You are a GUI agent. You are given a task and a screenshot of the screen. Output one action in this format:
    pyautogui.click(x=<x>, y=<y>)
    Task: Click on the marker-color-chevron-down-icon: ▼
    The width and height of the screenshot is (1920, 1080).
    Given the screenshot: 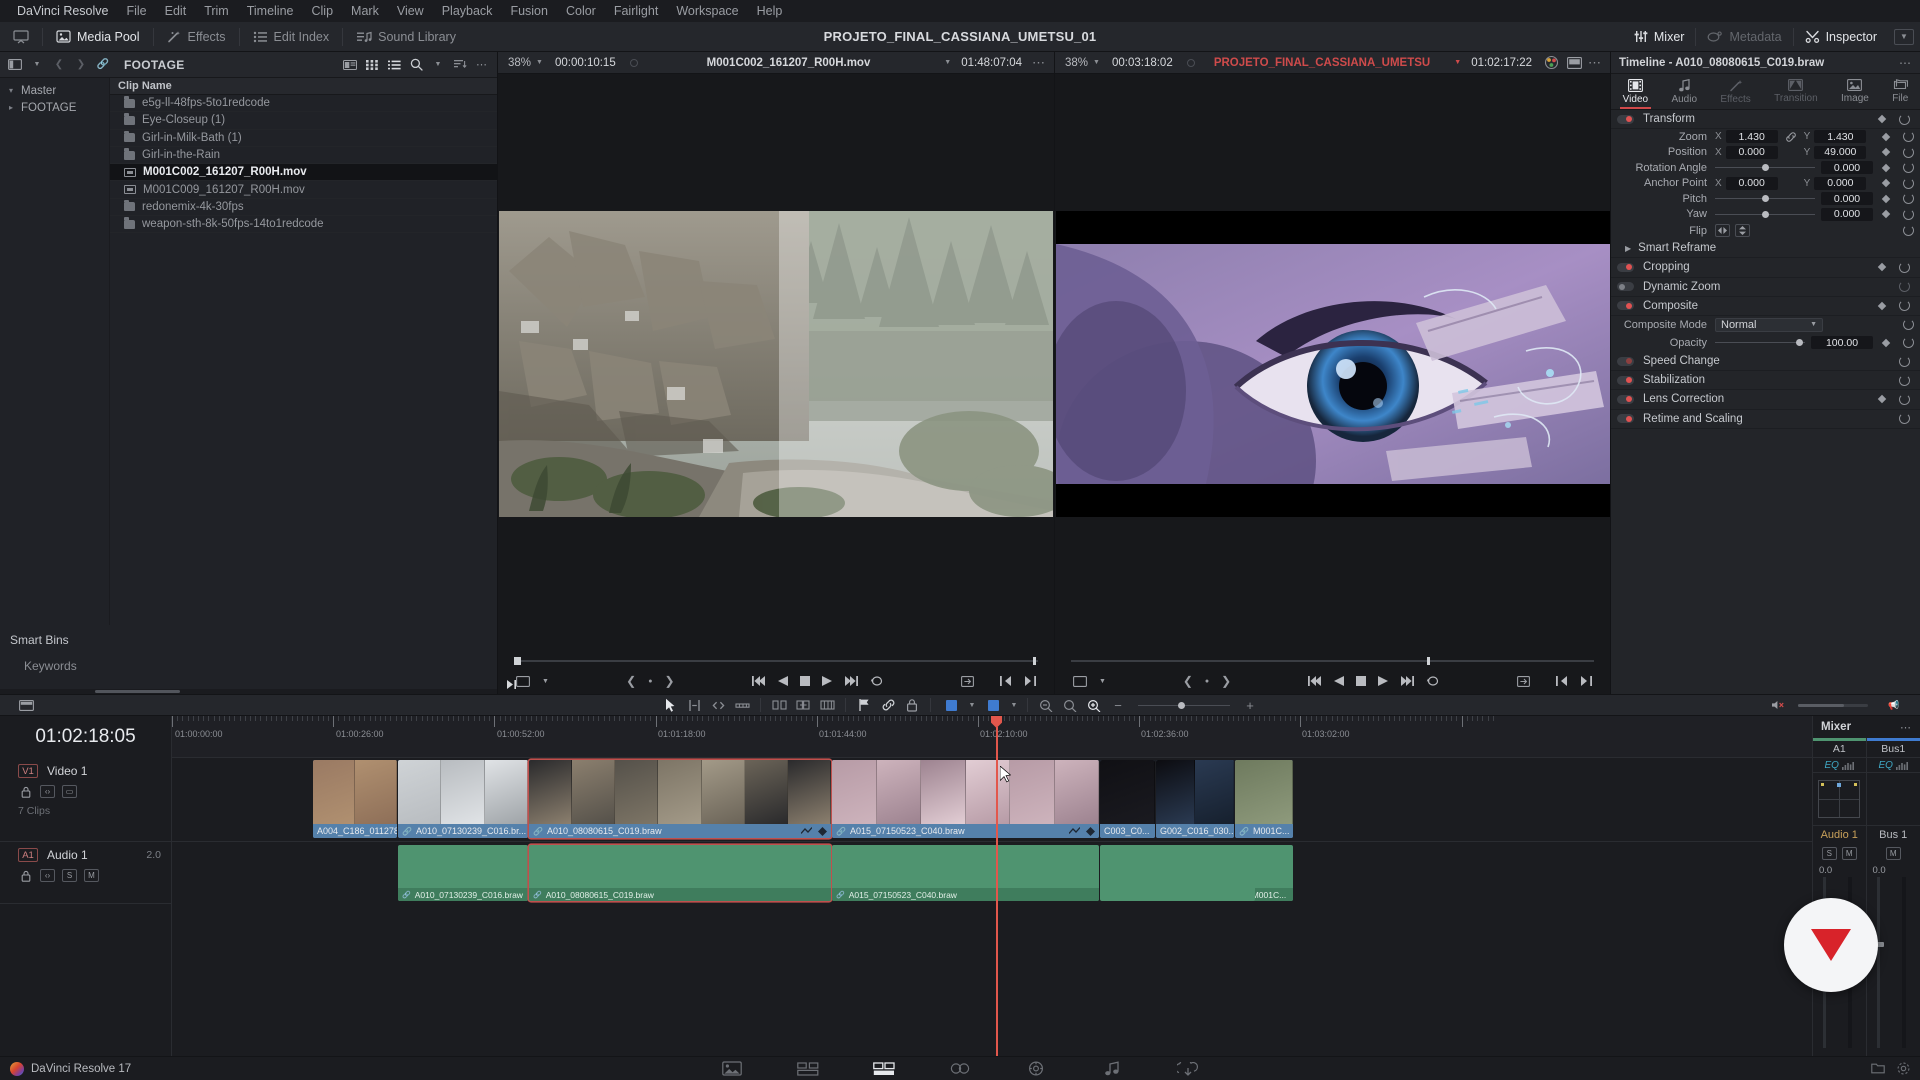 What is the action you would take?
    pyautogui.click(x=1014, y=705)
    